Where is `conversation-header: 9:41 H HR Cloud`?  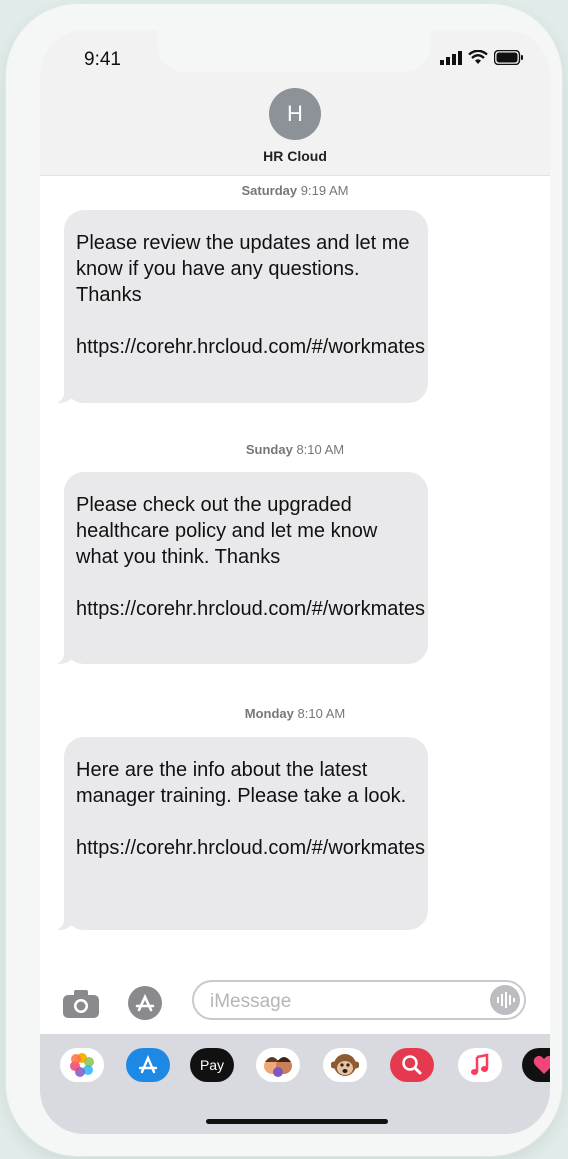
conversation-header: 9:41 H HR Cloud is located at coordinates (295, 103).